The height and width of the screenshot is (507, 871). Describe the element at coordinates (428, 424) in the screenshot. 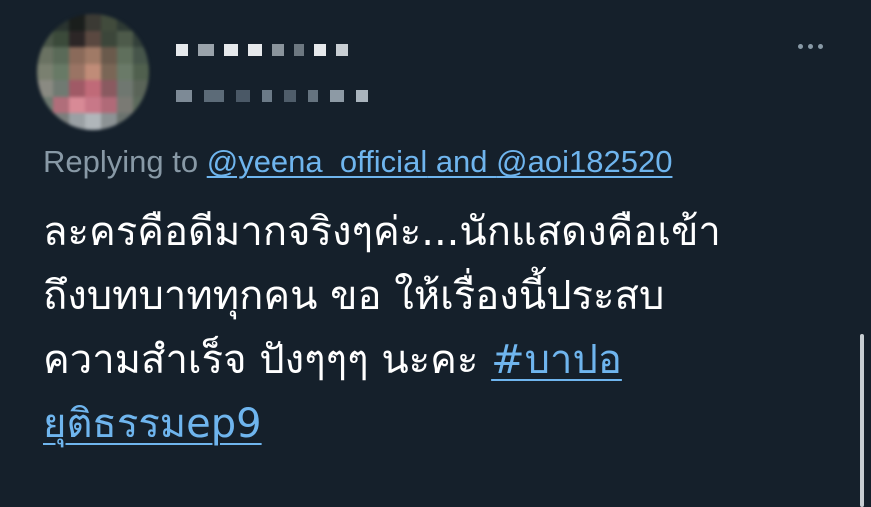

I see `tweet-line-4: ยุติธรรมep9` at that location.